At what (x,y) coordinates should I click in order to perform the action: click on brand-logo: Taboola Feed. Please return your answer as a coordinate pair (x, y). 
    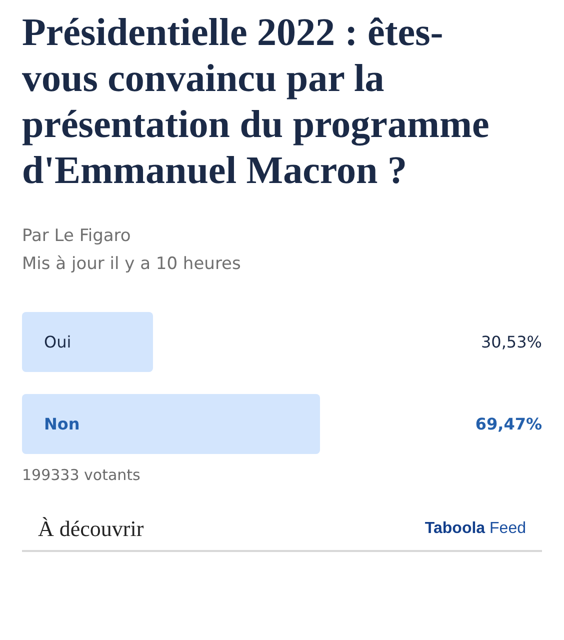
    Looking at the image, I should click on (475, 529).